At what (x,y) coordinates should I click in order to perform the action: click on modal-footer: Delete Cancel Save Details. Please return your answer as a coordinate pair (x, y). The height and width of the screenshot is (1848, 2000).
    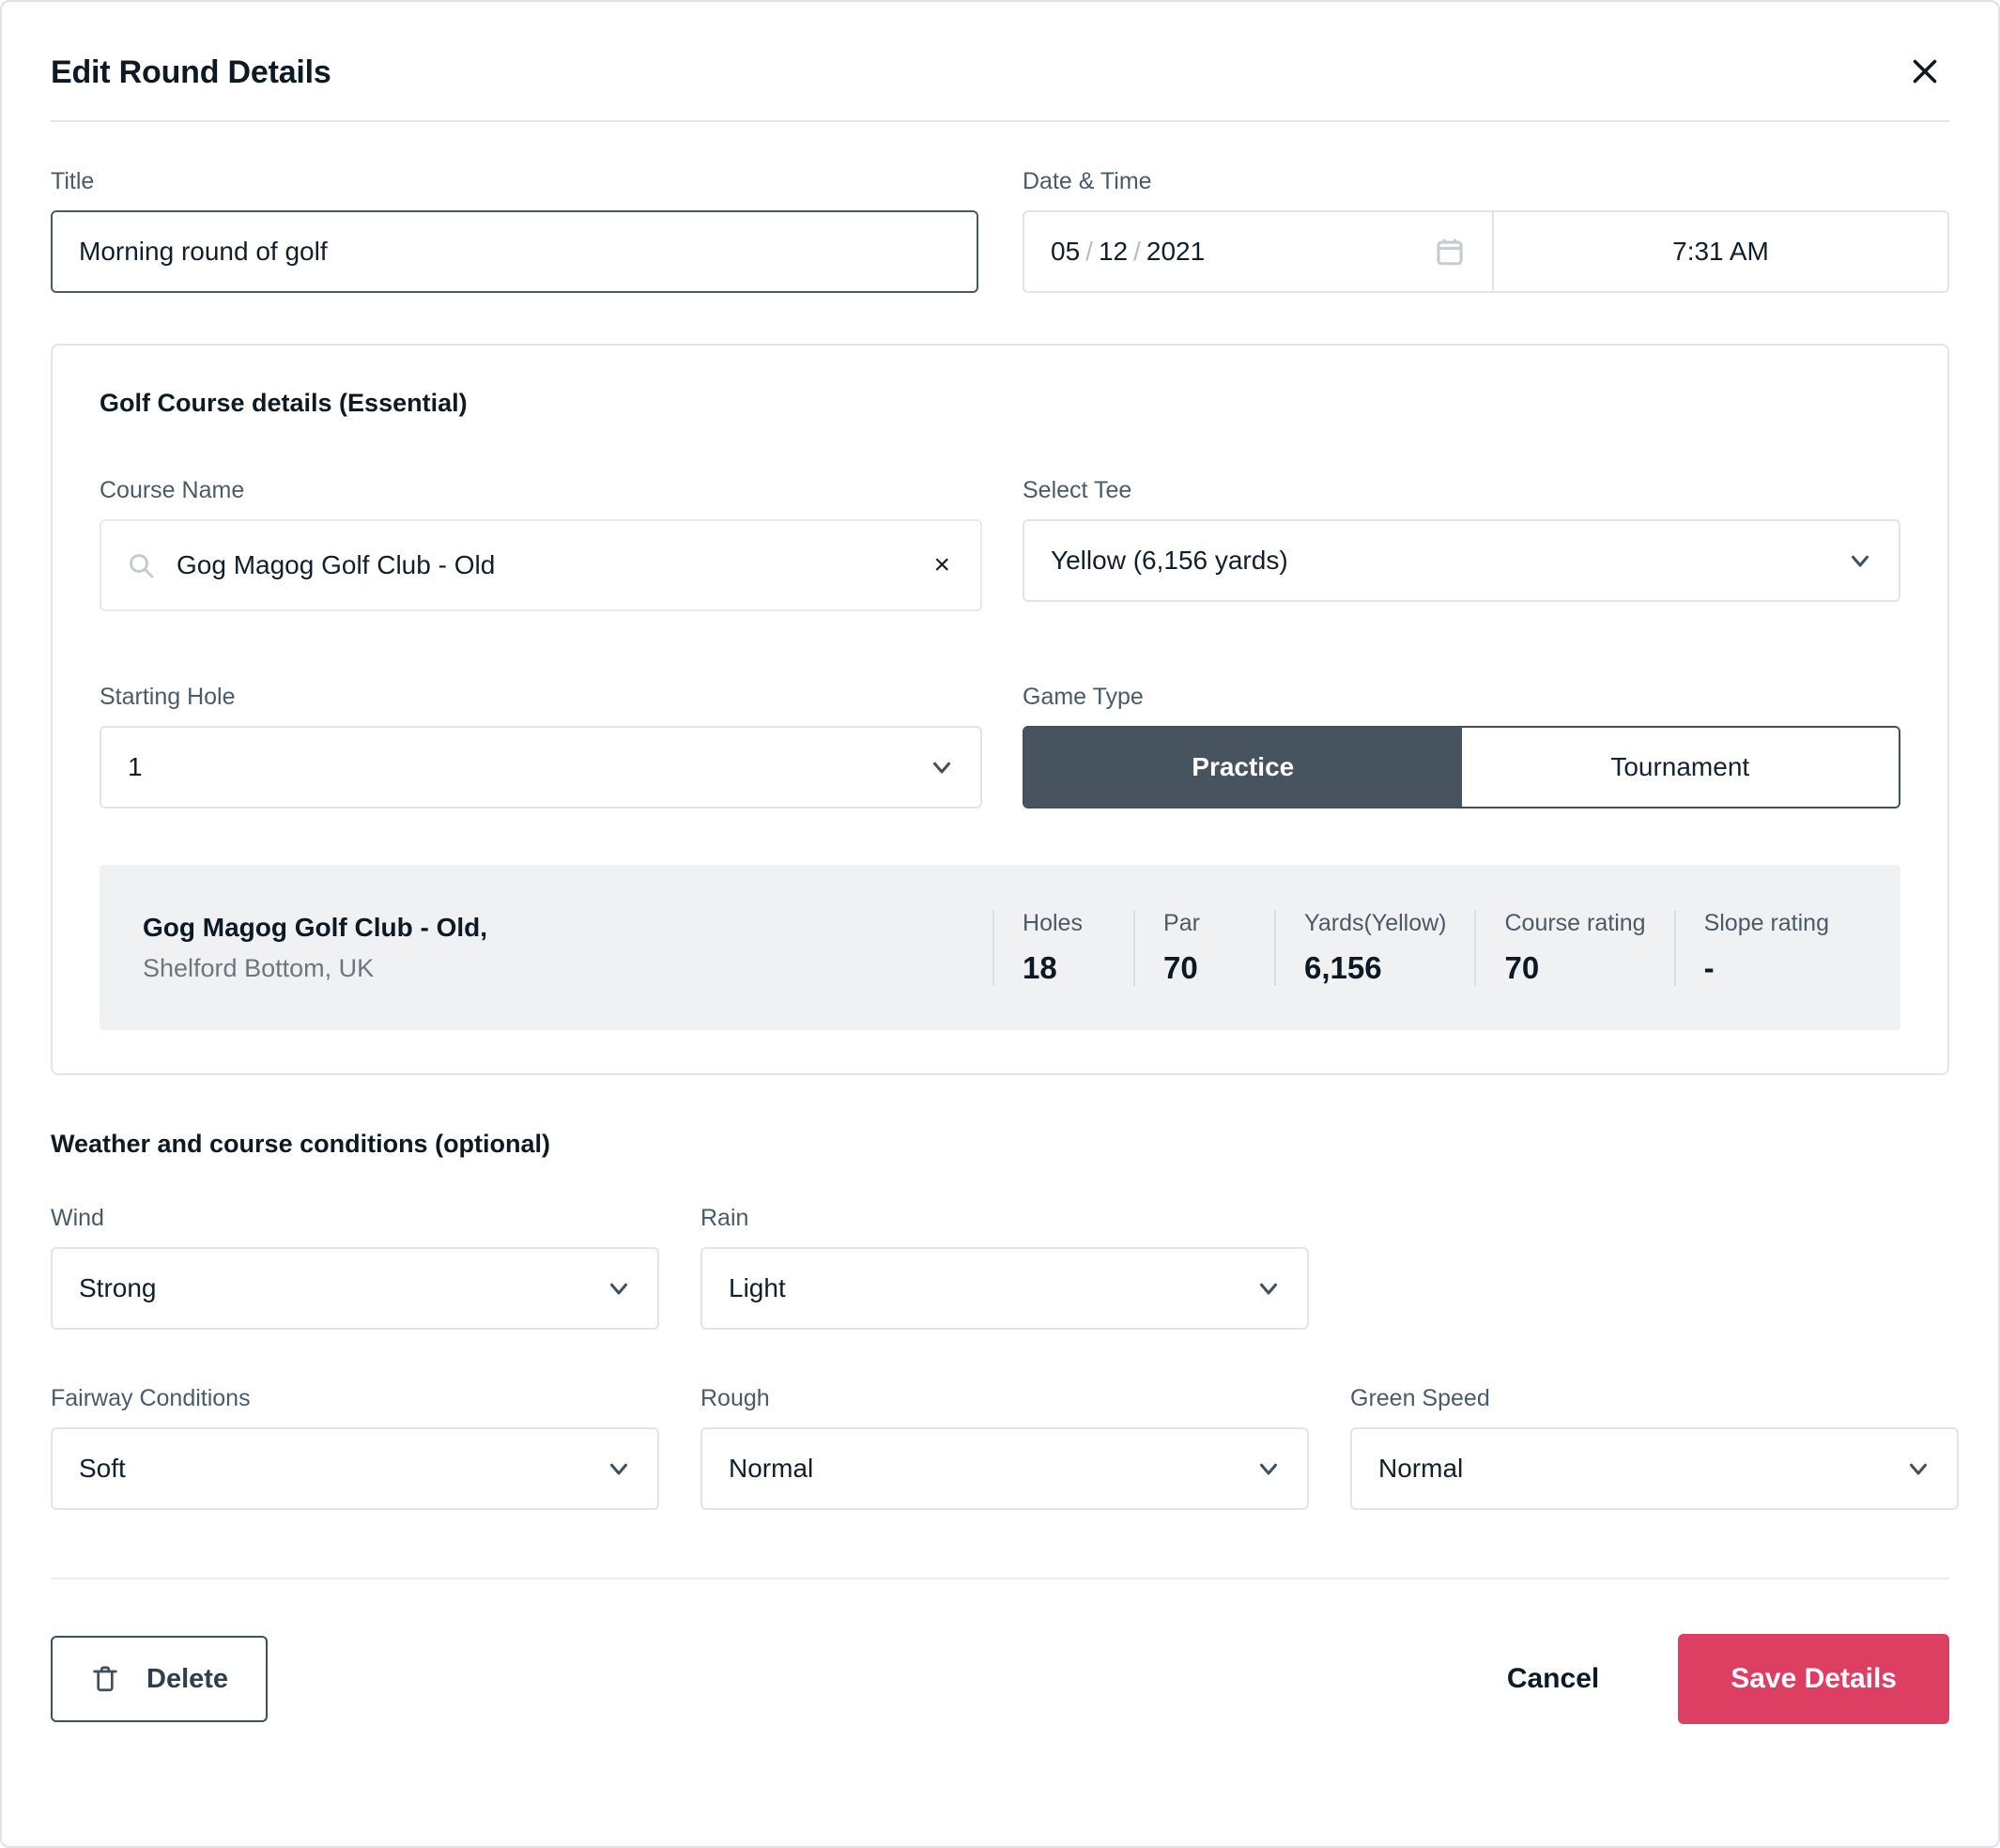
    Looking at the image, I should click on (1000, 1651).